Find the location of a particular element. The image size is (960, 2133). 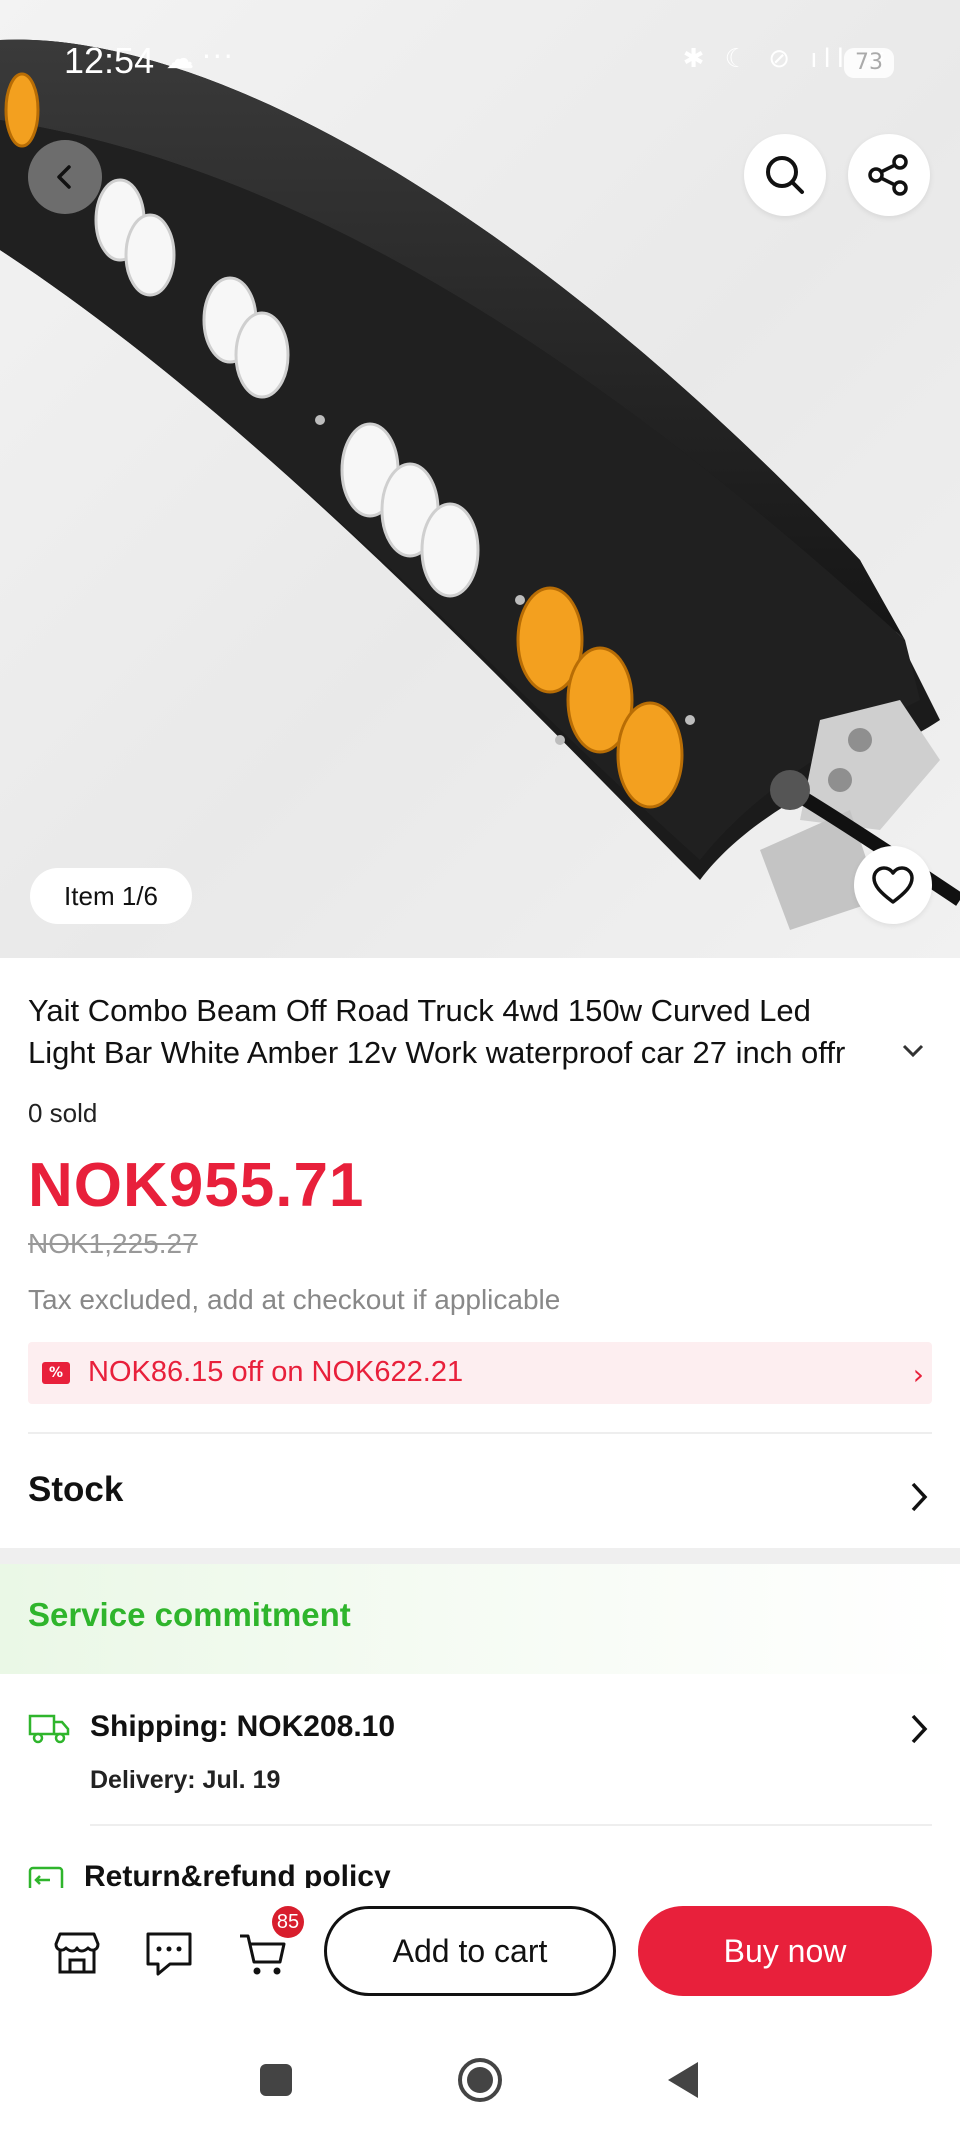

cart-count-badge: 85 is located at coordinates (288, 1922).